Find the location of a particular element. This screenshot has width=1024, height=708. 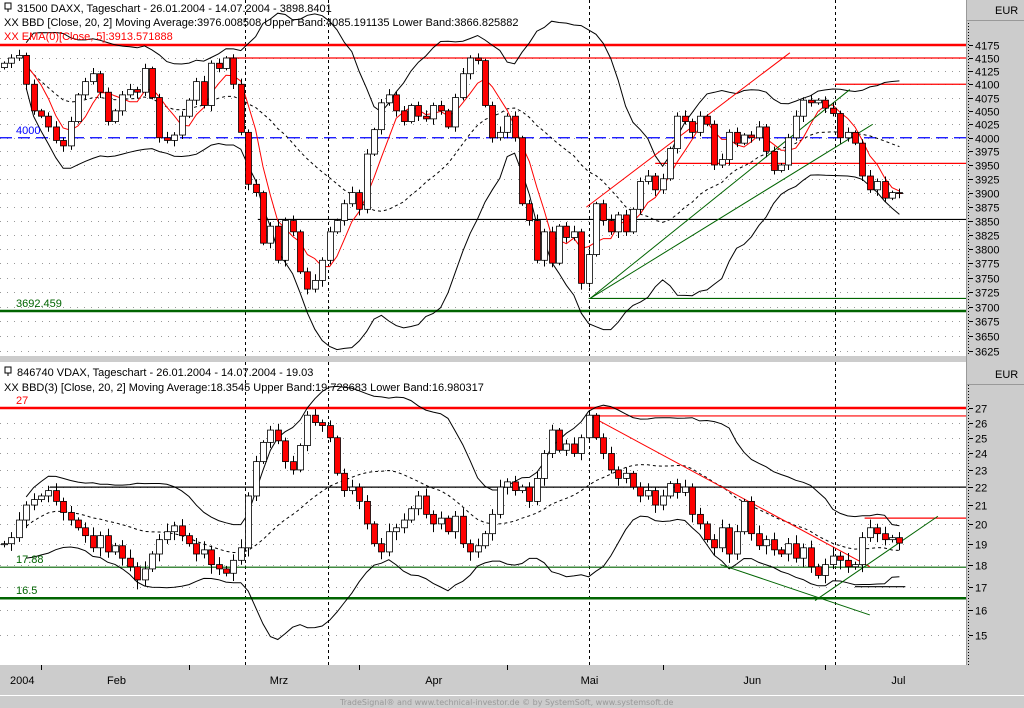

time-axis is located at coordinates (483, 680).